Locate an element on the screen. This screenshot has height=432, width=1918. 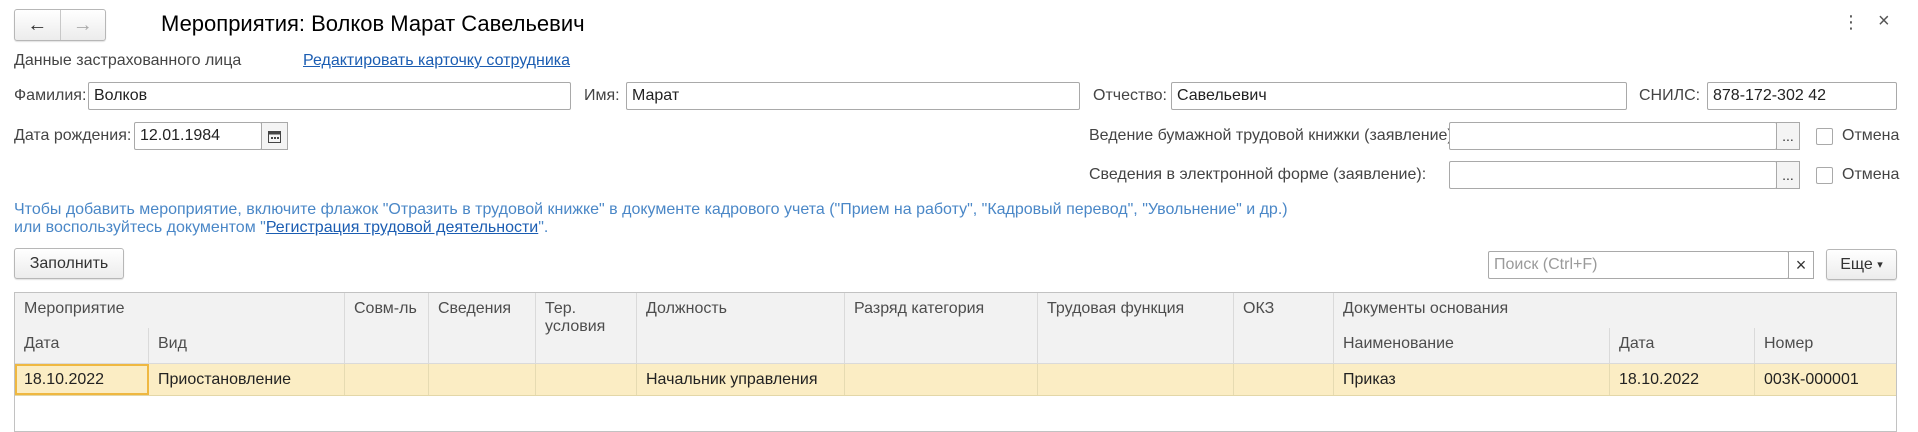
patronymic-field: Савельевич is located at coordinates (1399, 96).